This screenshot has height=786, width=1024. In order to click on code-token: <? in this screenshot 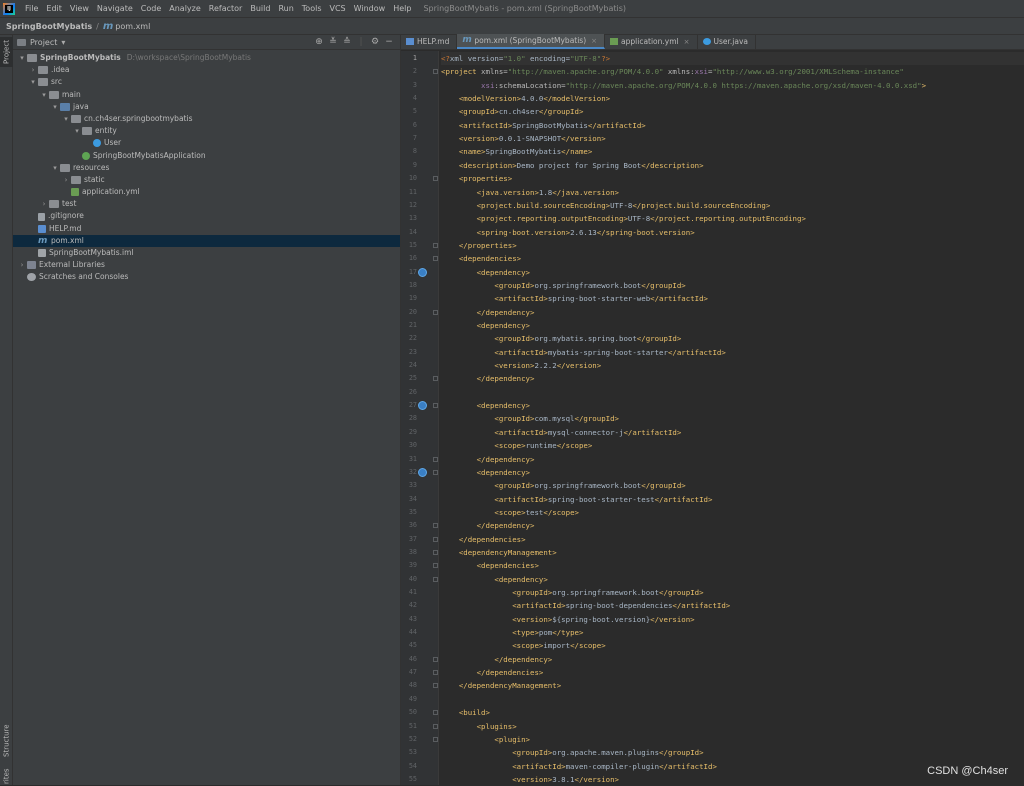, I will do `click(445, 58)`.